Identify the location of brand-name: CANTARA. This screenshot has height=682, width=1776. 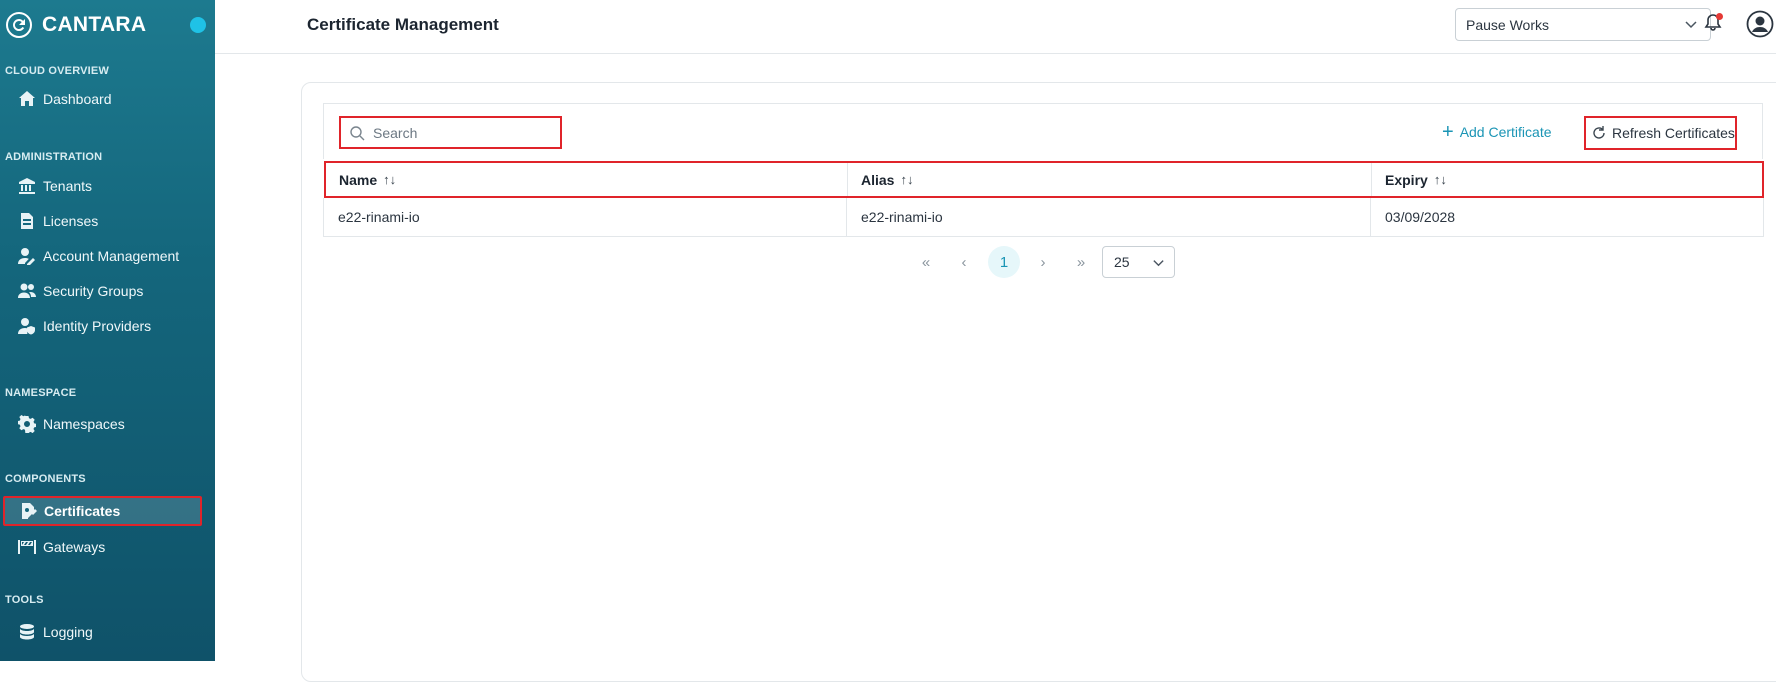
(94, 24).